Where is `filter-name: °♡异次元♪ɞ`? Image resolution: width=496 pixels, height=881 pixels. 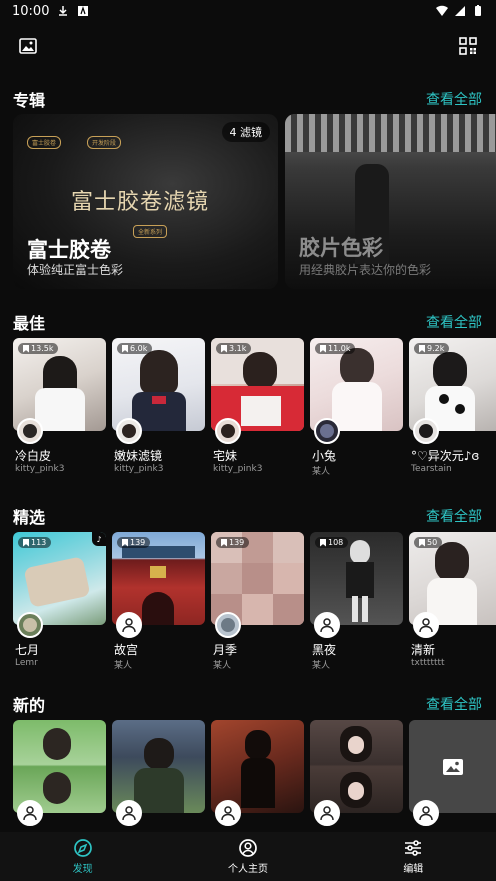
filter-name: °♡异次元♪ɞ is located at coordinates (445, 456).